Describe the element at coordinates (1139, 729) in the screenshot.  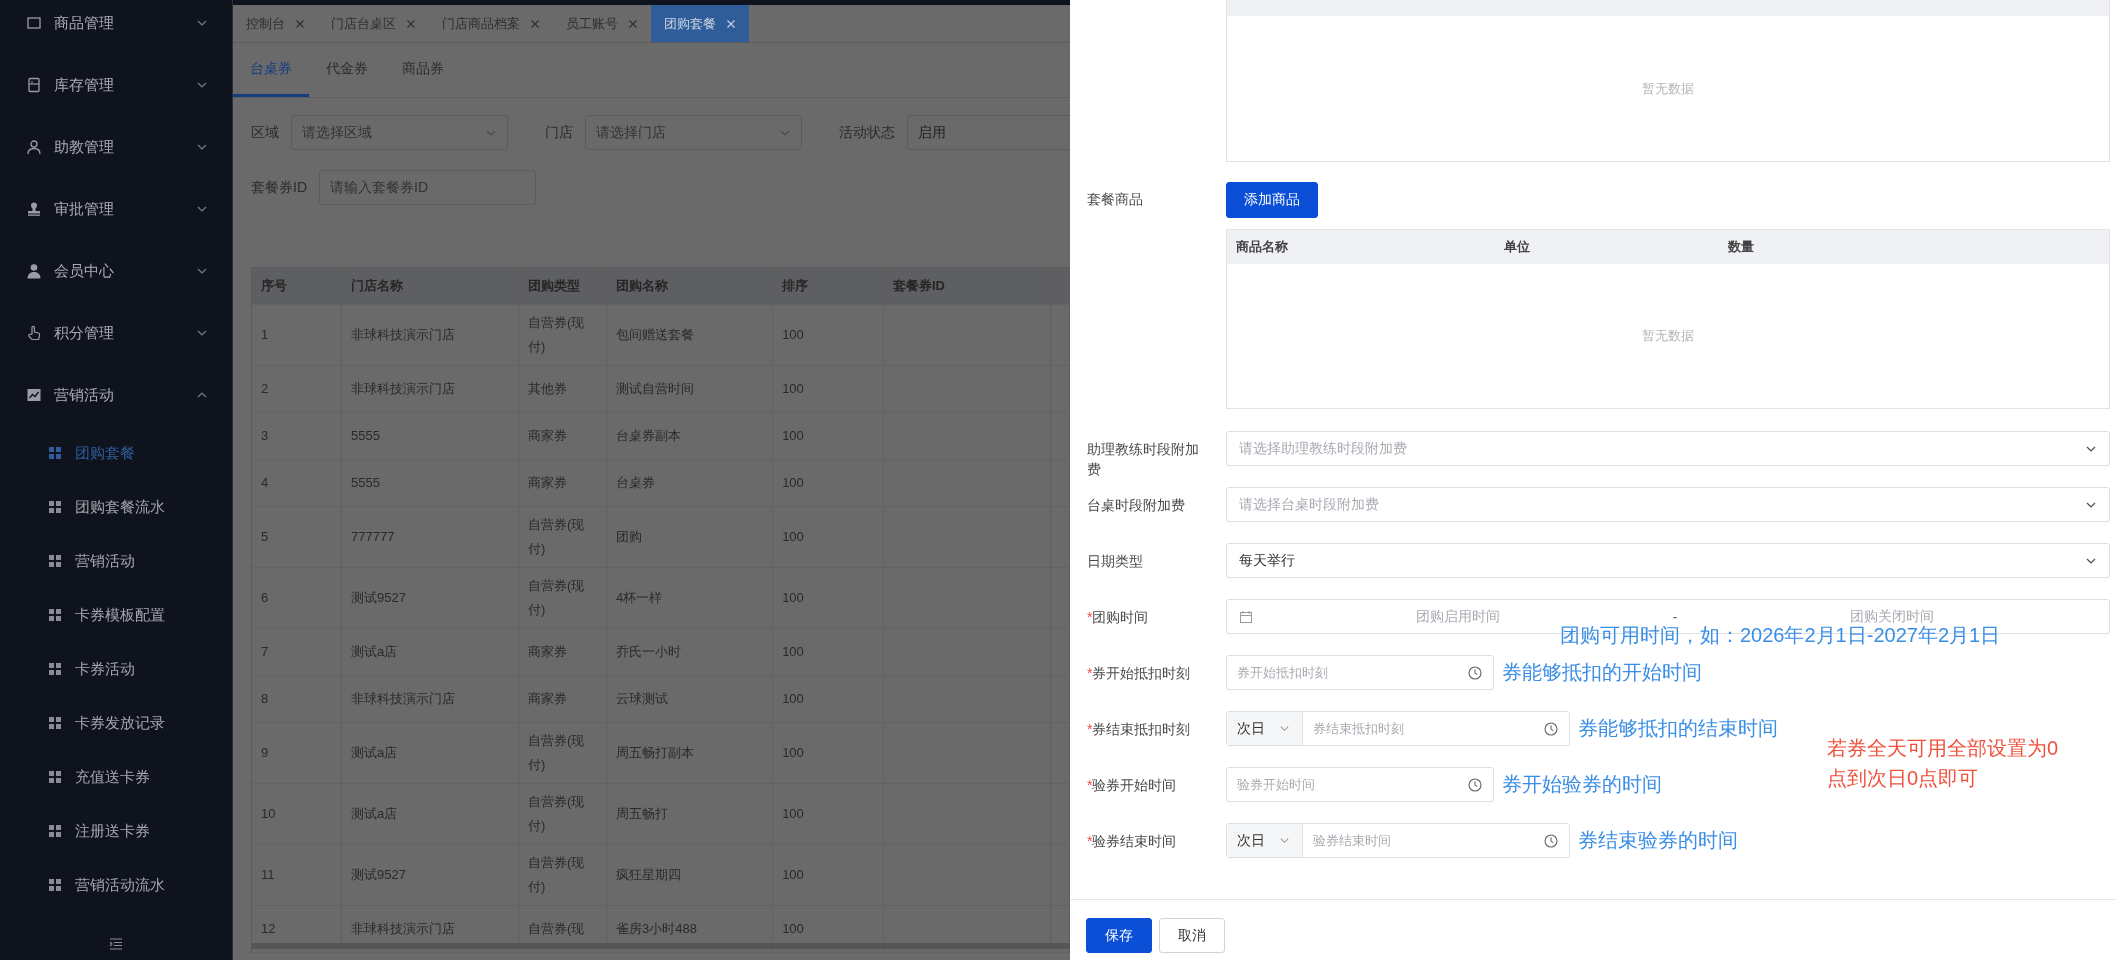
I see `field-label: *券结束抵扣时刻` at that location.